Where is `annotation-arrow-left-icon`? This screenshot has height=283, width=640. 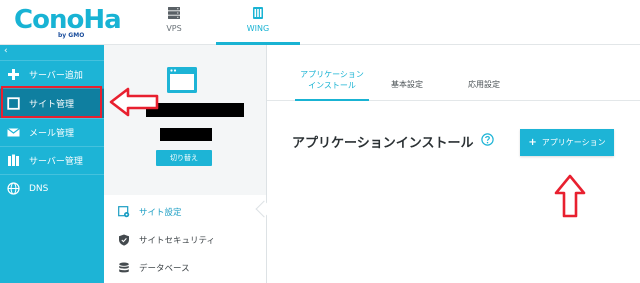 annotation-arrow-left-icon is located at coordinates (134, 102).